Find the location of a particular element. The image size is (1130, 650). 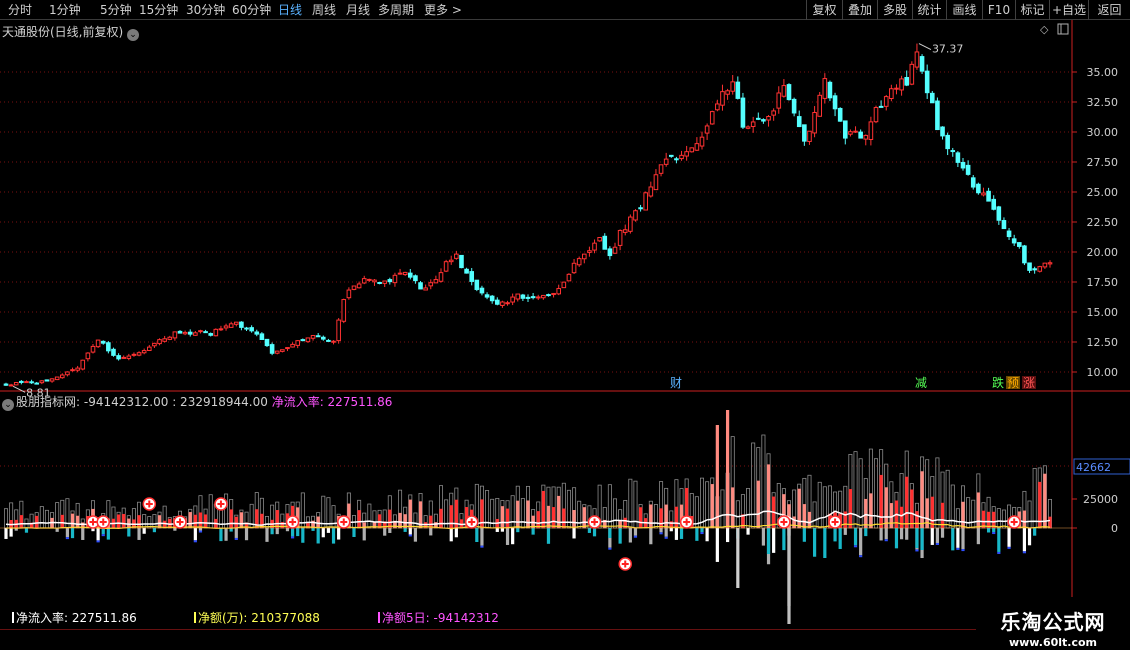

period-tab: 分时 is located at coordinates (20, 10).